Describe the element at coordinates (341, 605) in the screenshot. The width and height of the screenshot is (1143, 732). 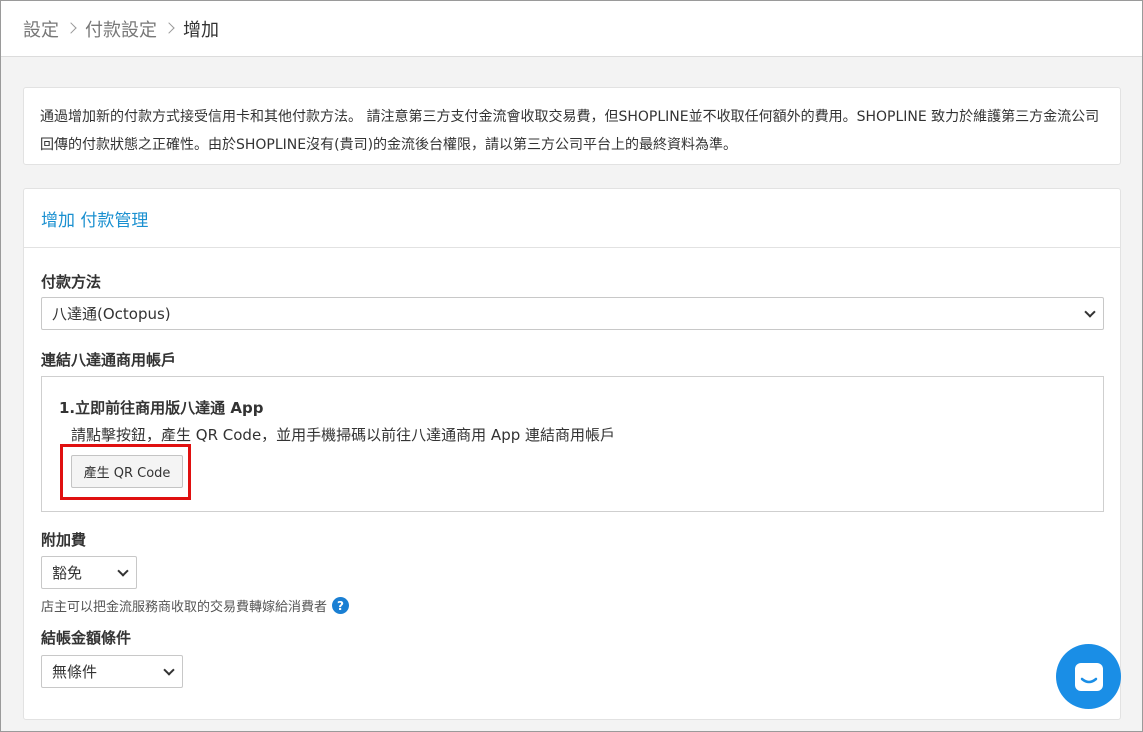
I see `question-icon: ?` at that location.